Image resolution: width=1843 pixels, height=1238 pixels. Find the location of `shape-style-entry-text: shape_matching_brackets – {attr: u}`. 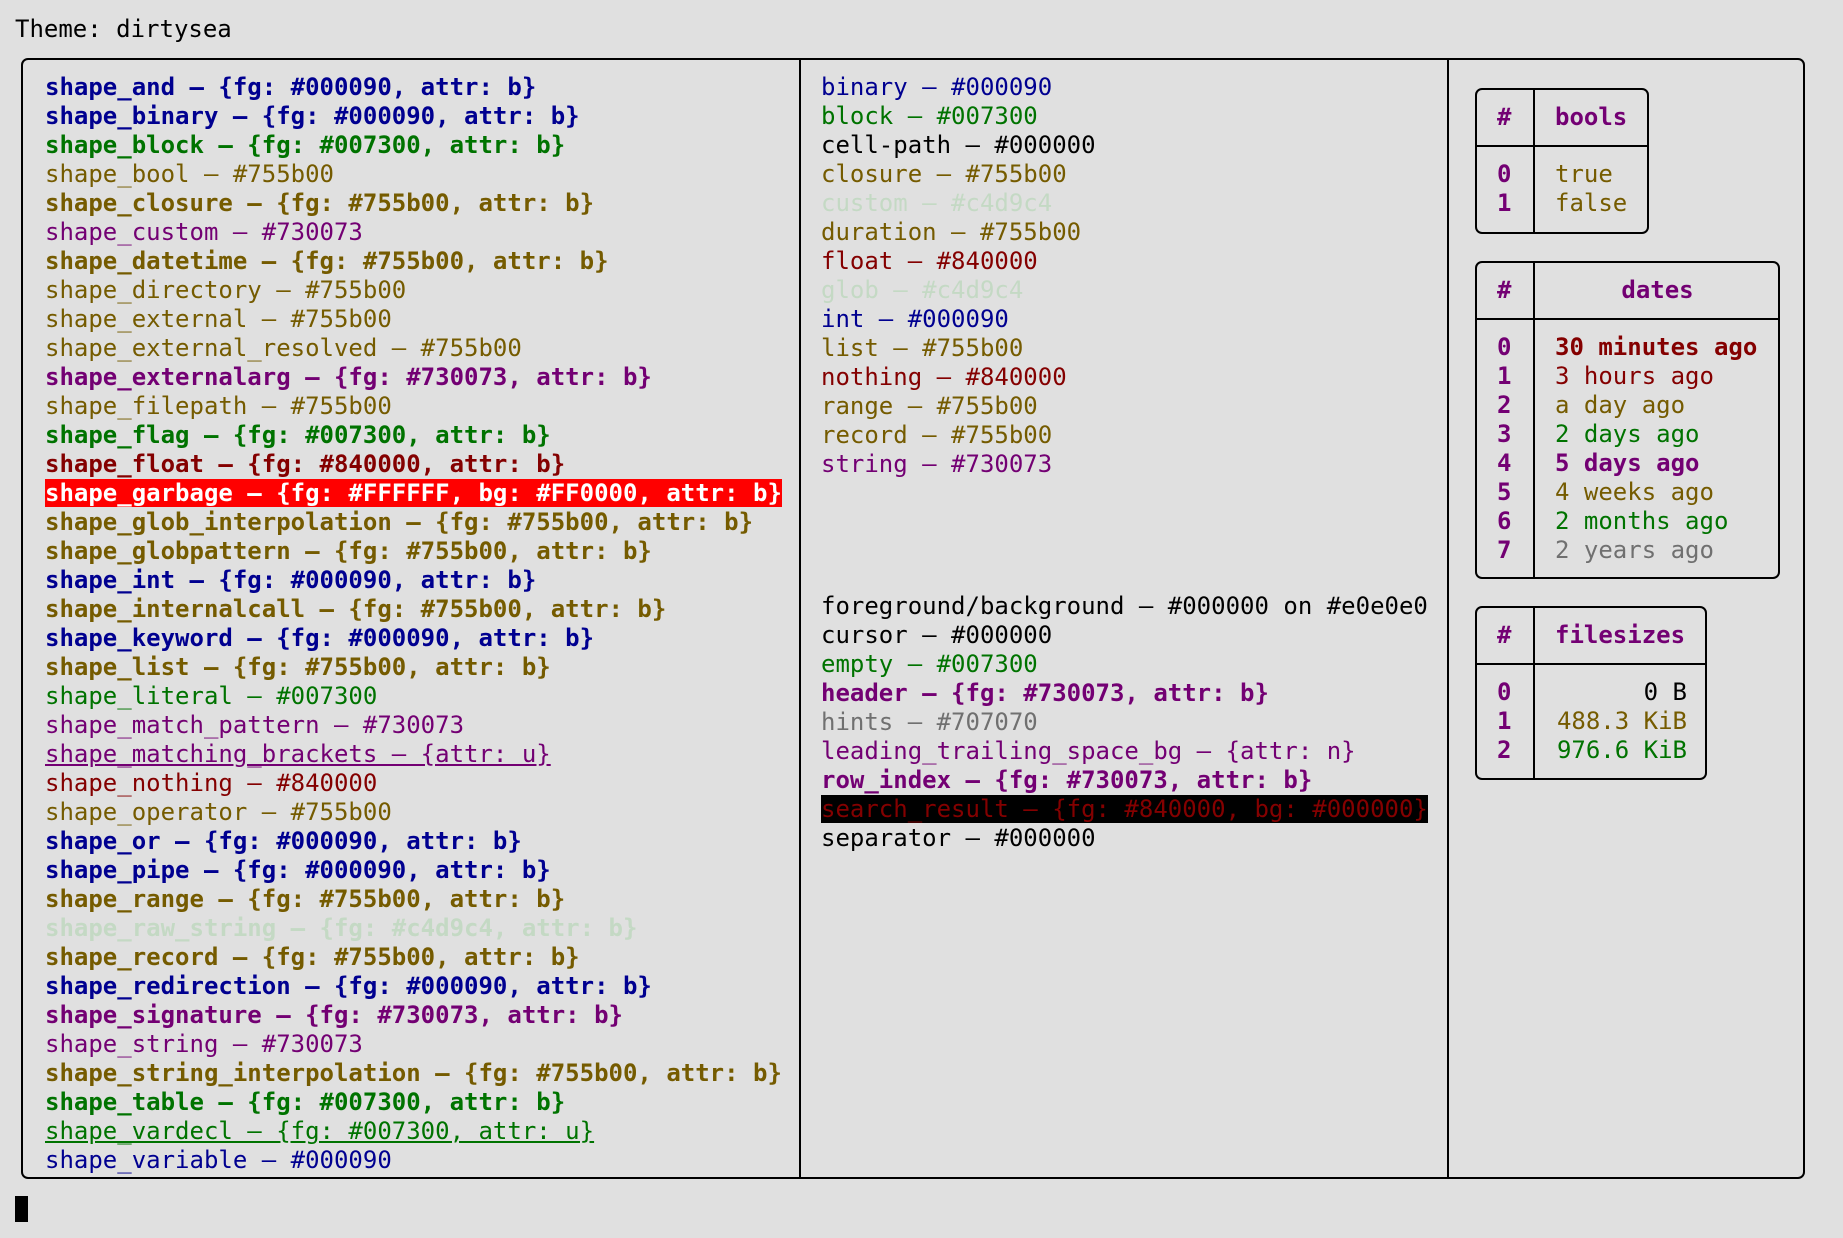

shape-style-entry-text: shape_matching_brackets – {attr: u} is located at coordinates (298, 754).